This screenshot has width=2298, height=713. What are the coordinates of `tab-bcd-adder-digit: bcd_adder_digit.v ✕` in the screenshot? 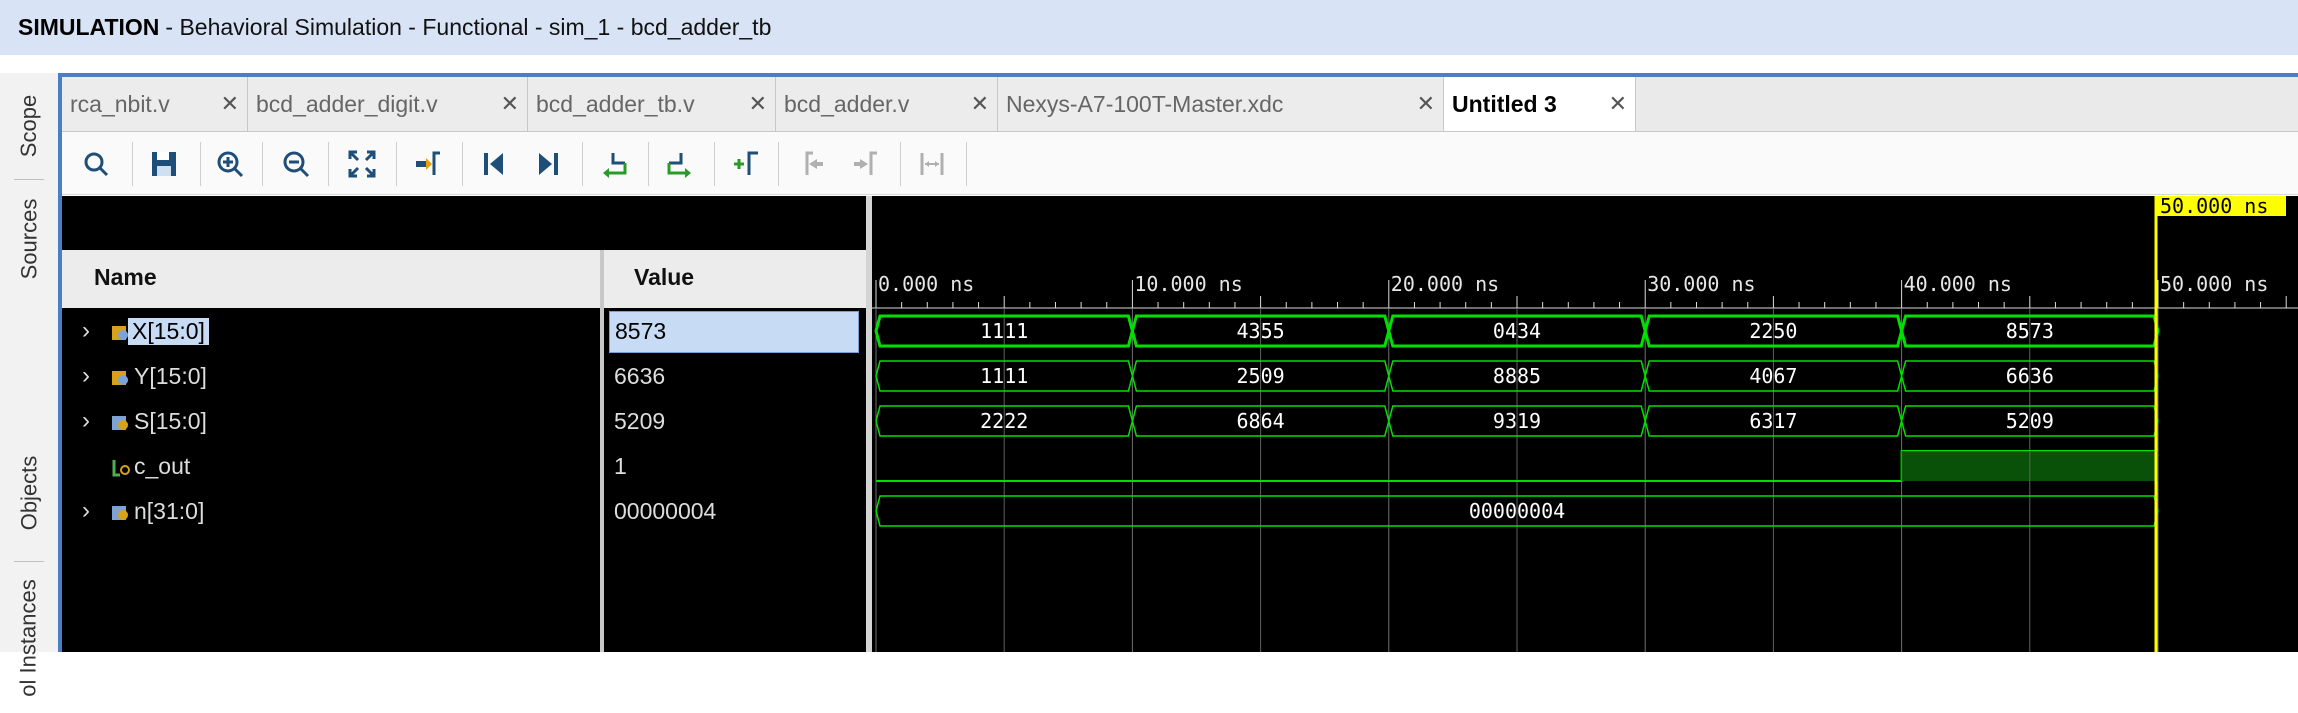 It's located at (388, 104).